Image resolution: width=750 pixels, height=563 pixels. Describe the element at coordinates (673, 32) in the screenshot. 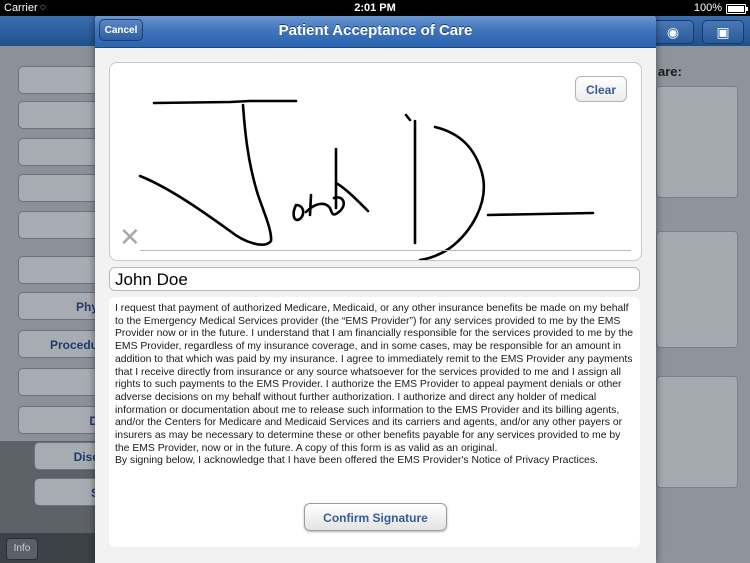

I see `eye-icon: ◉` at that location.